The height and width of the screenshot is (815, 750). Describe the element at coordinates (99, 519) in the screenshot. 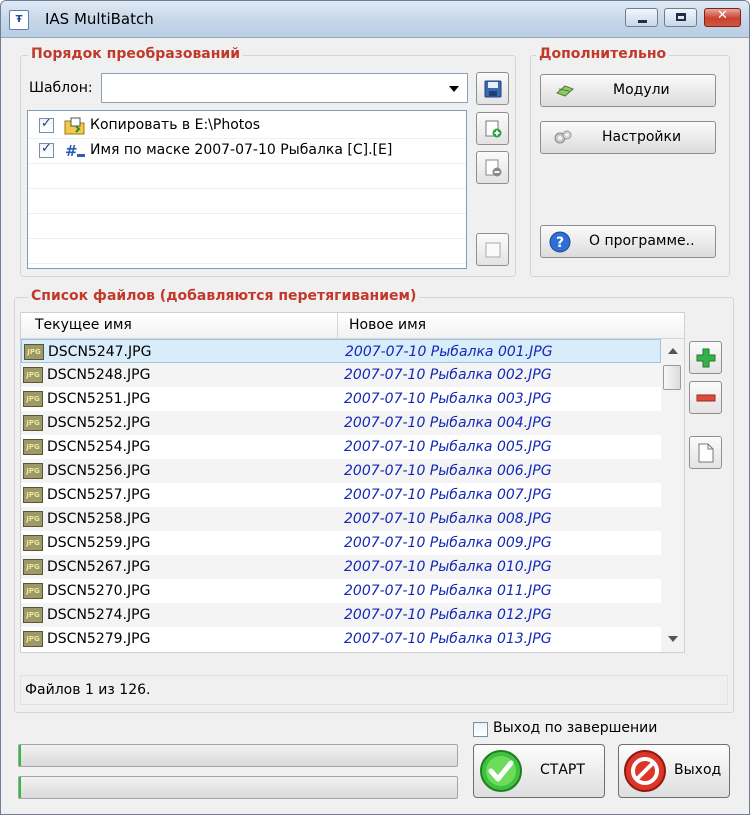

I see `current-name-cell: DSCN5258.JPG` at that location.